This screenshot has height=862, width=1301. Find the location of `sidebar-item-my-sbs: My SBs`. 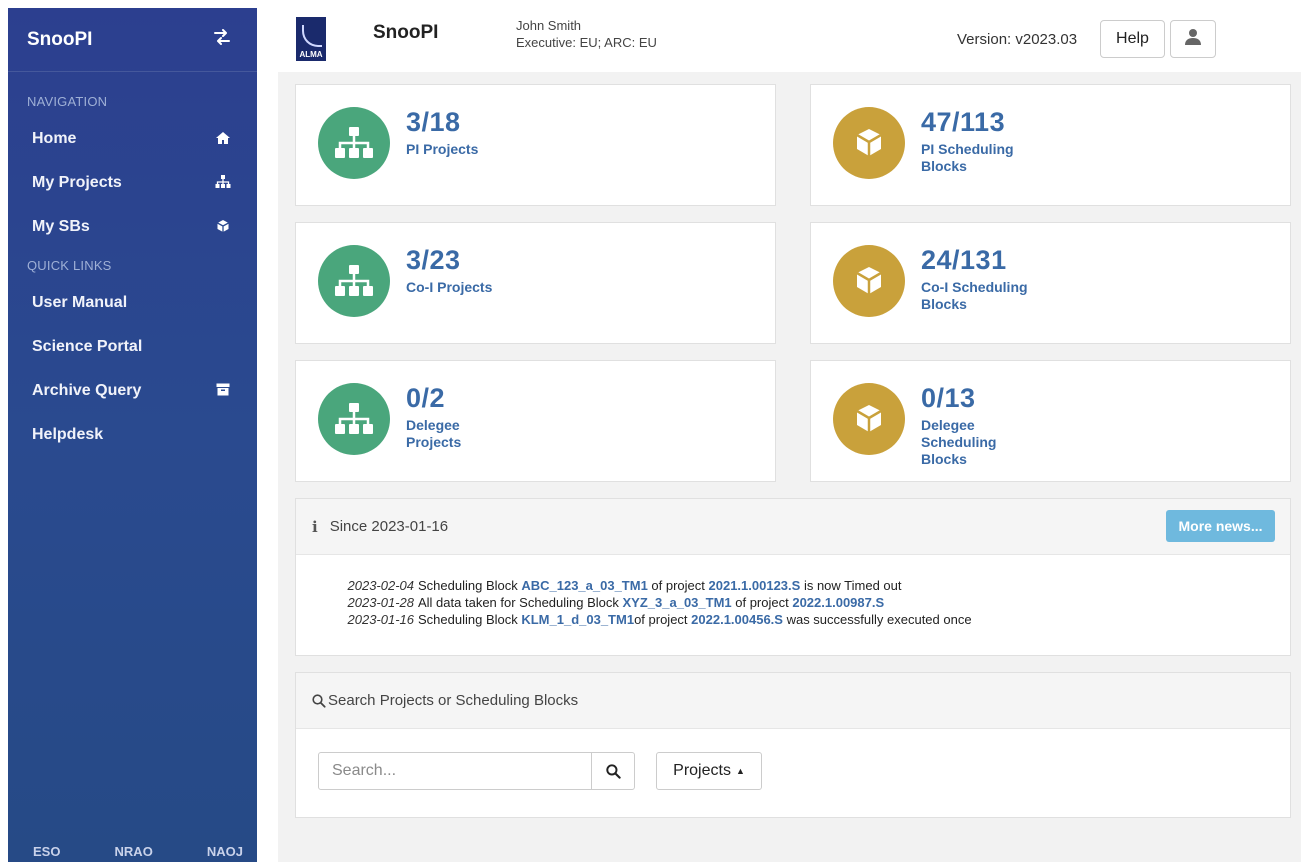

sidebar-item-my-sbs: My SBs is located at coordinates (132, 227).